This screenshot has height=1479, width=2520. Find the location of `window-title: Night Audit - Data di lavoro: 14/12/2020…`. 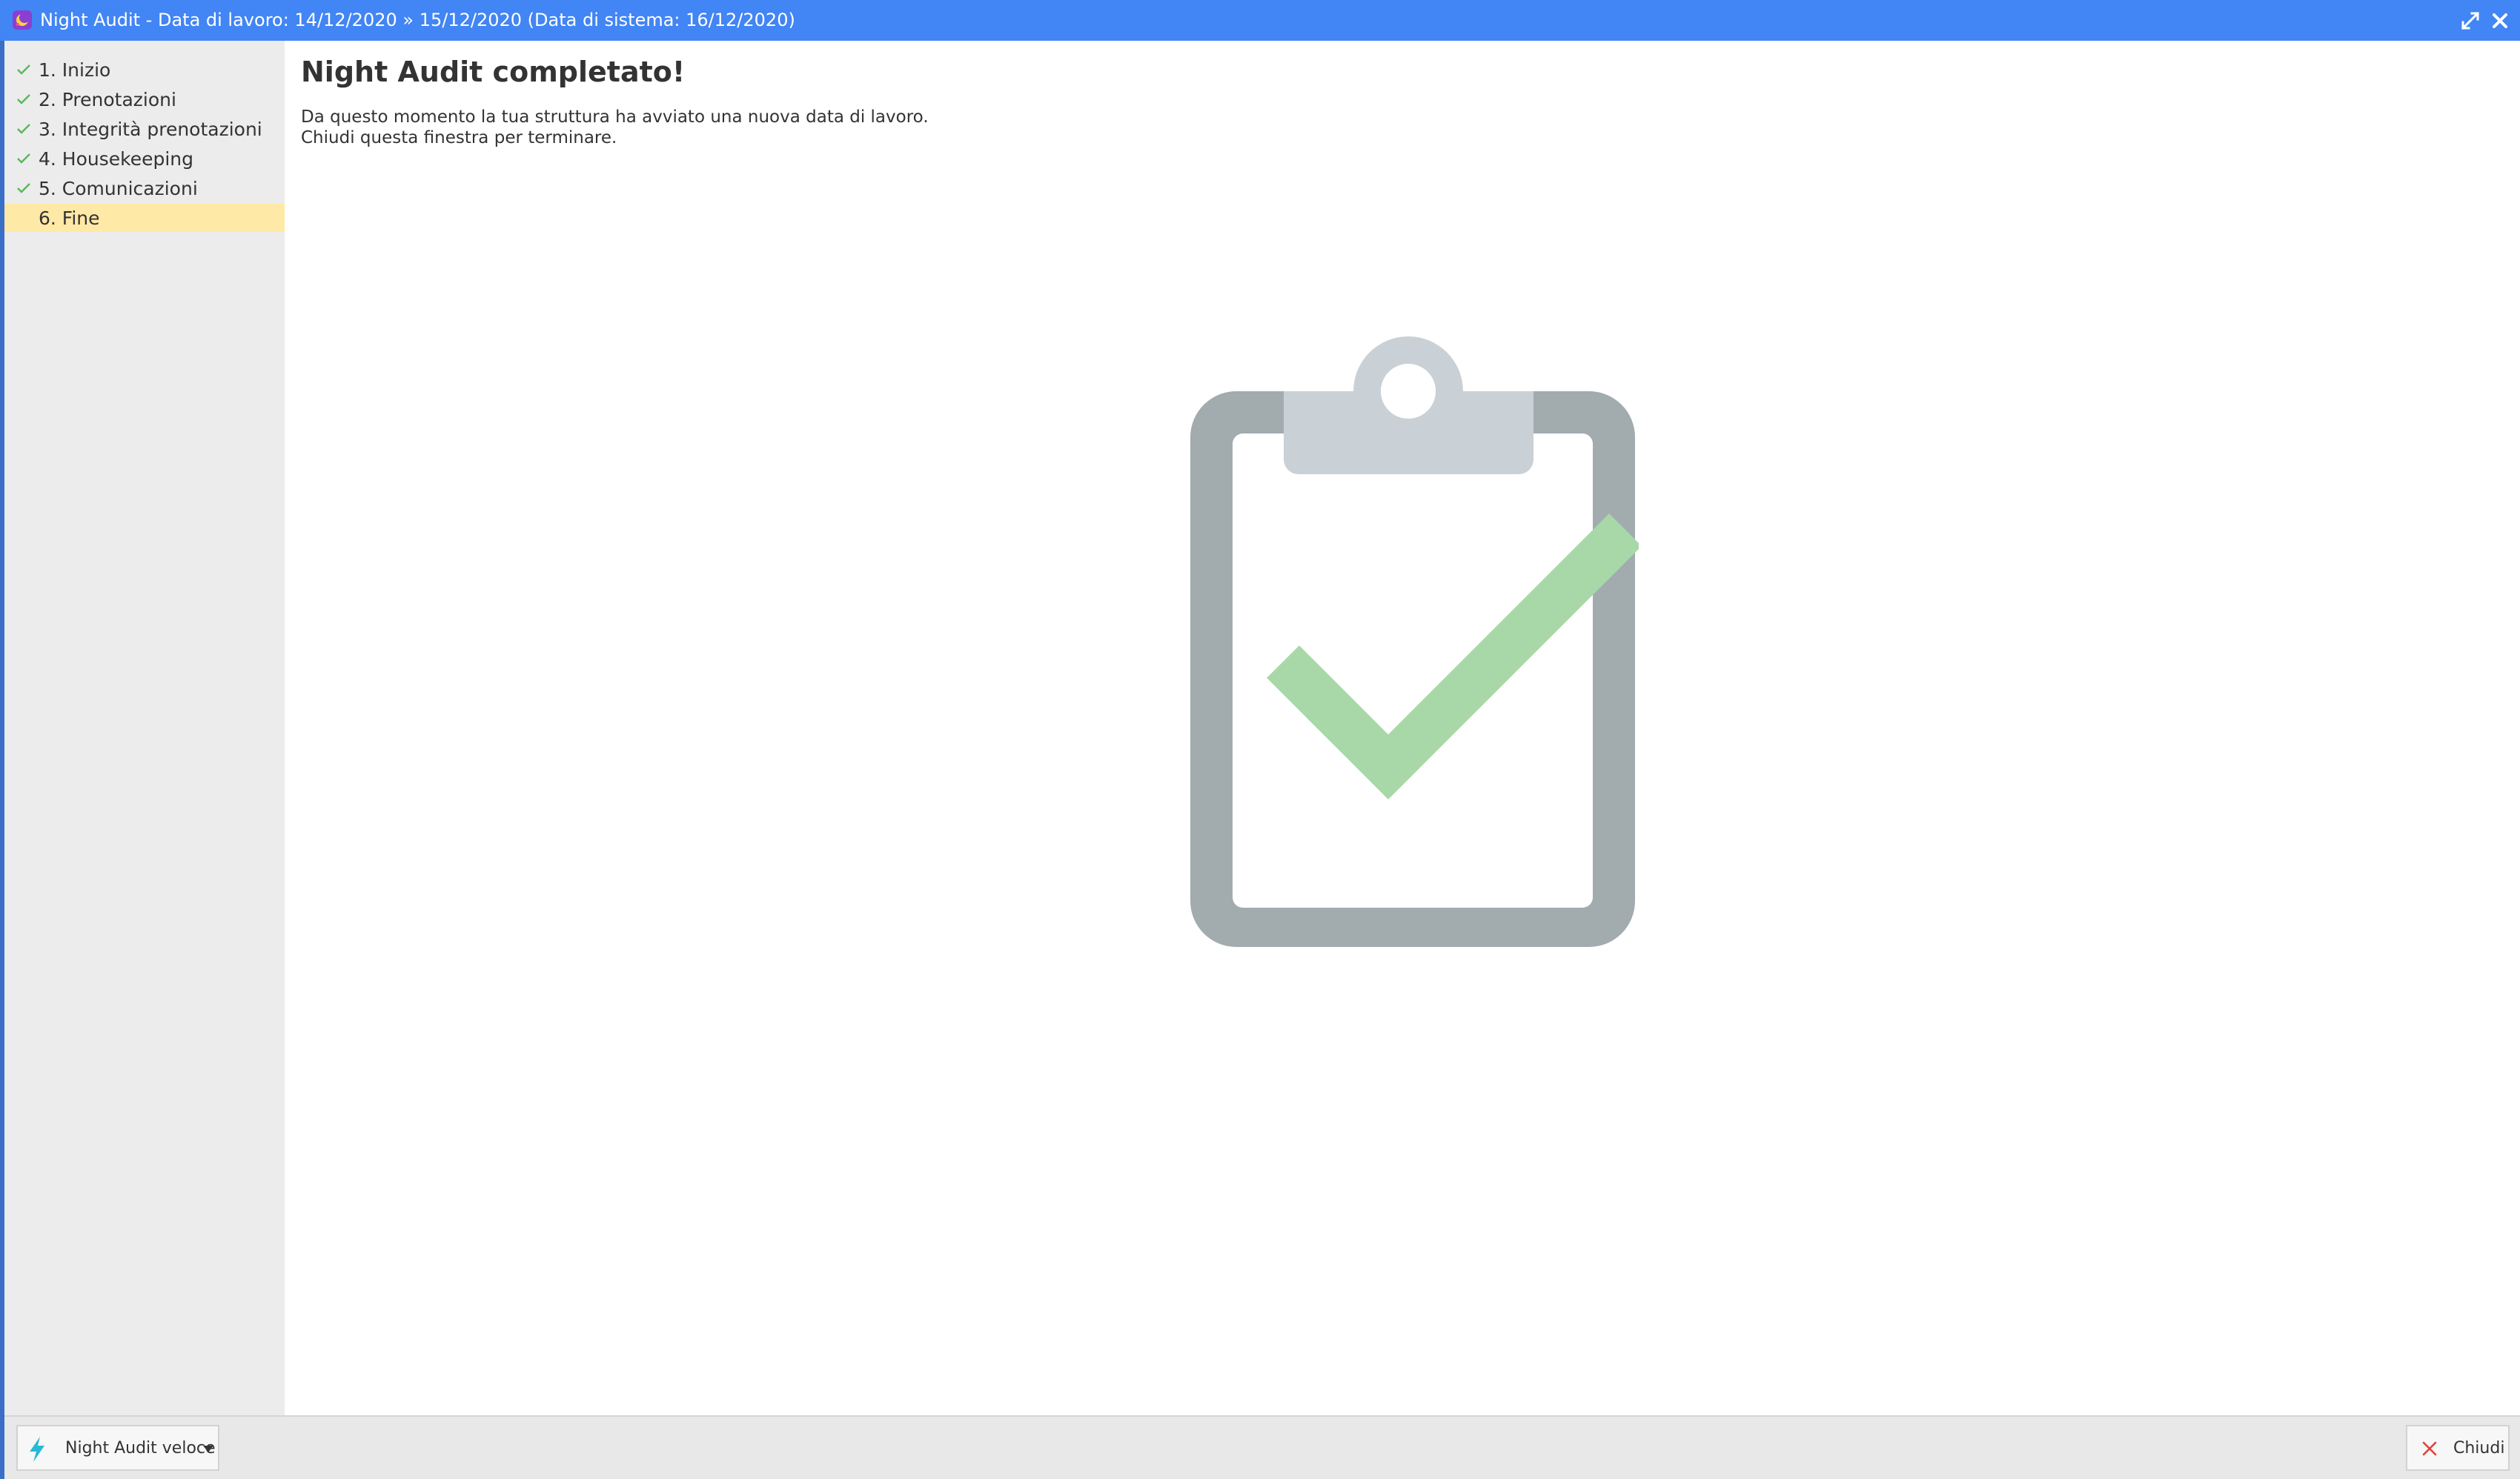

window-title: Night Audit - Data di lavoro: 14/12/2020… is located at coordinates (418, 20).